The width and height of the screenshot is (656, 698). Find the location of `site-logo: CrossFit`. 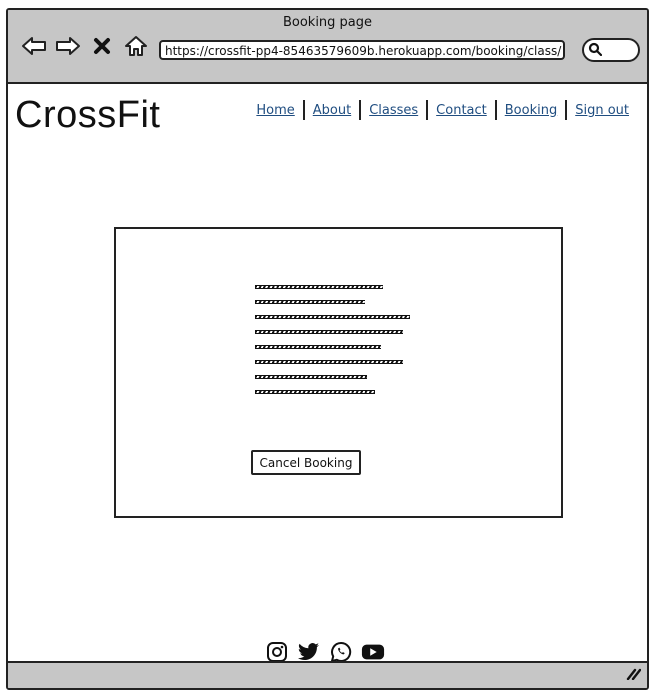

site-logo: CrossFit is located at coordinates (87, 115).